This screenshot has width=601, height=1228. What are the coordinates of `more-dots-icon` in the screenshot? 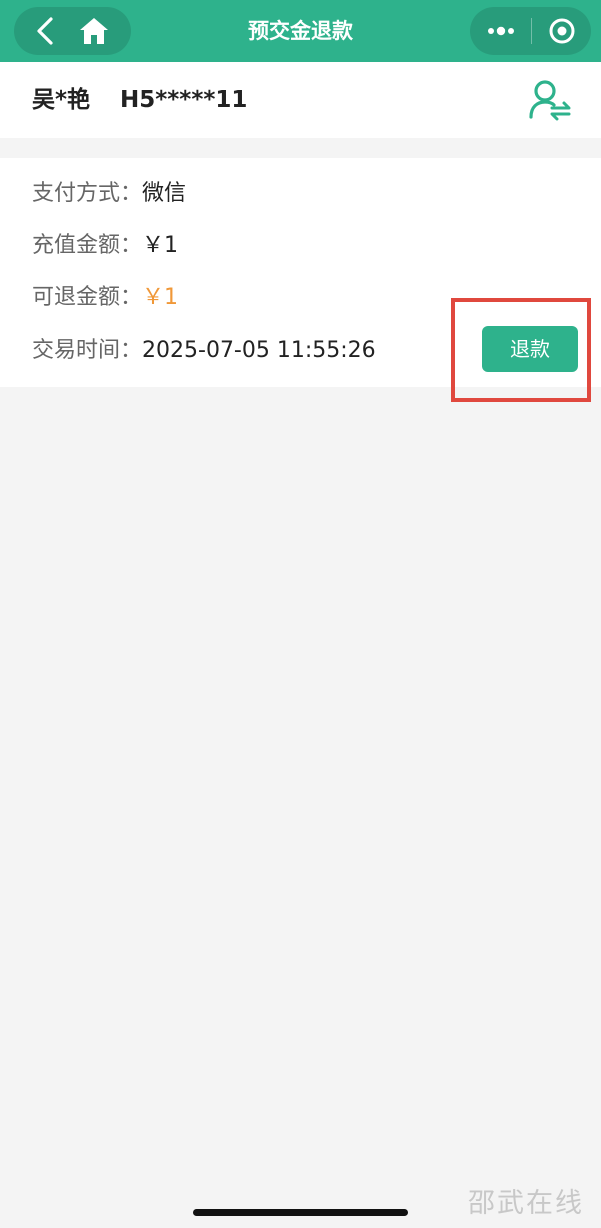 It's located at (501, 31).